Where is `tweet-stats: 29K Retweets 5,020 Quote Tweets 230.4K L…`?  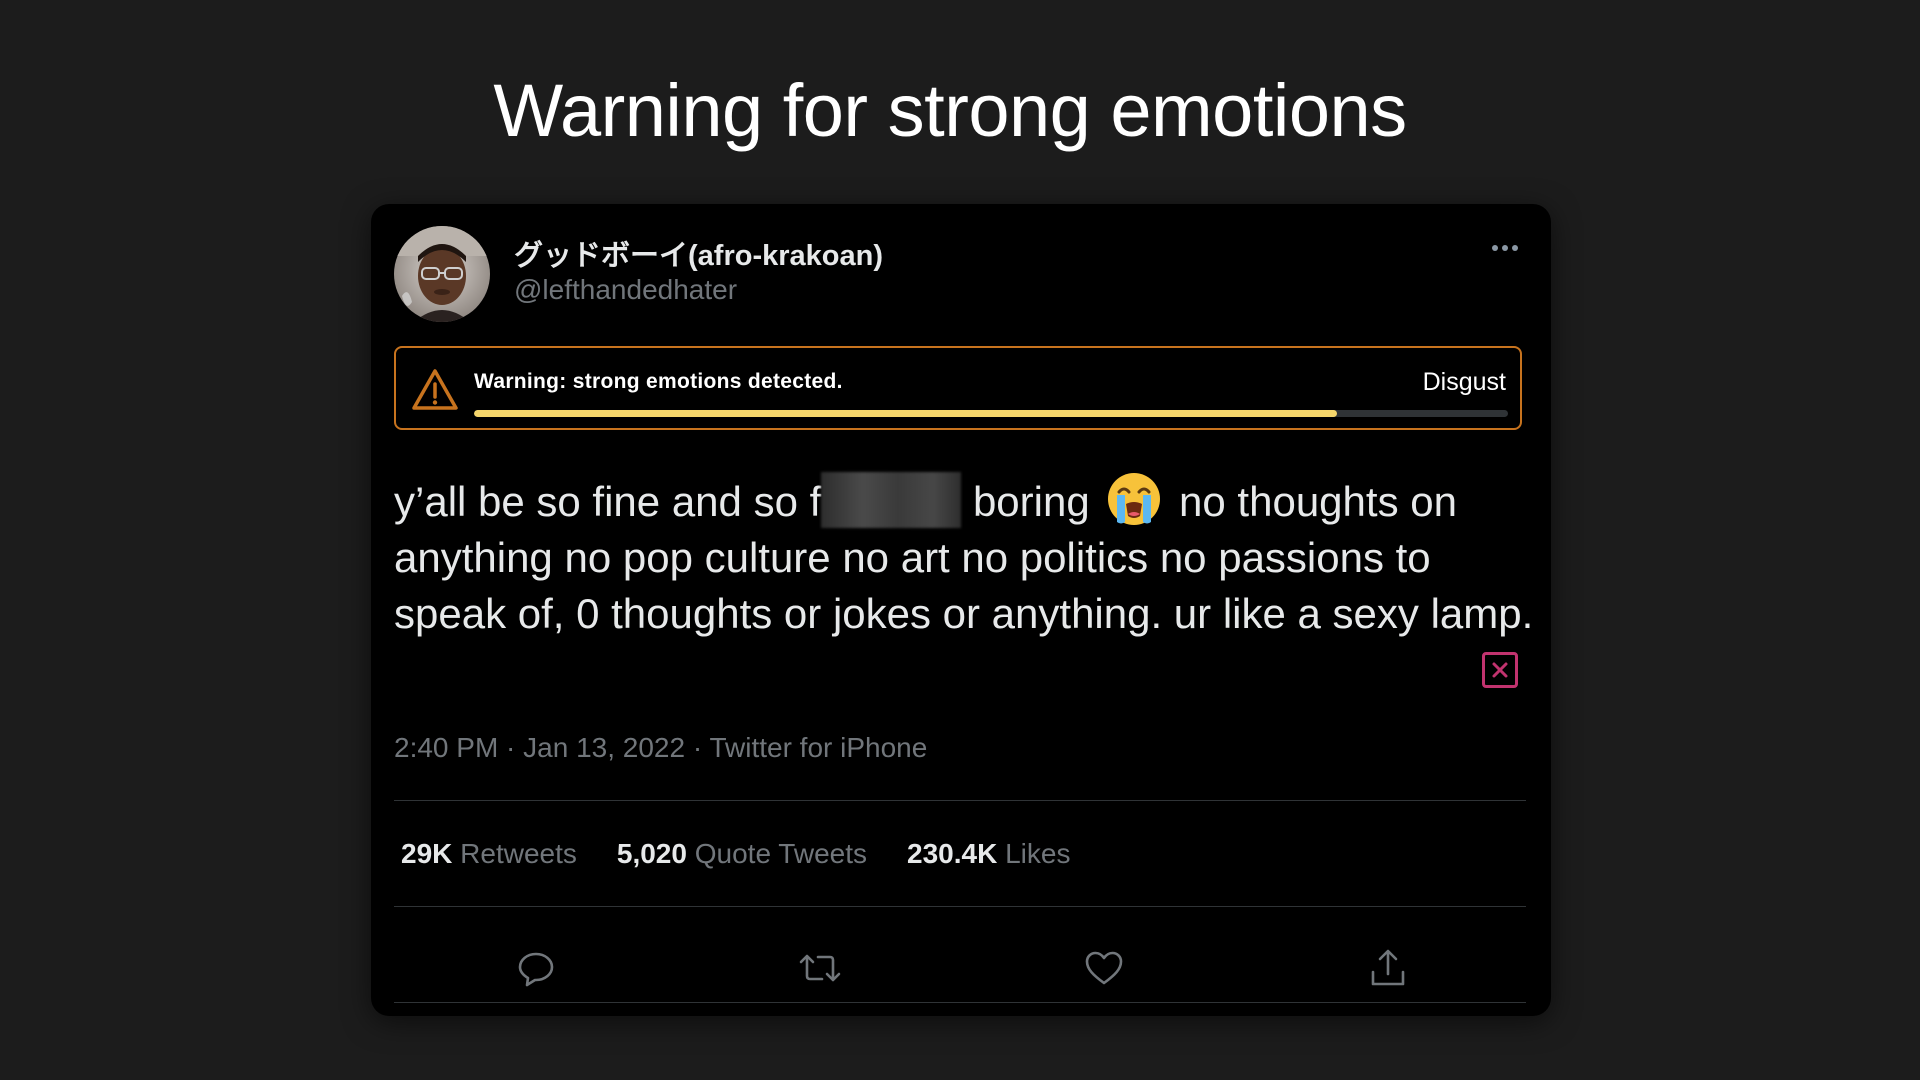
tweet-stats: 29K Retweets 5,020 Quote Tweets 230.4K L… is located at coordinates (735, 854).